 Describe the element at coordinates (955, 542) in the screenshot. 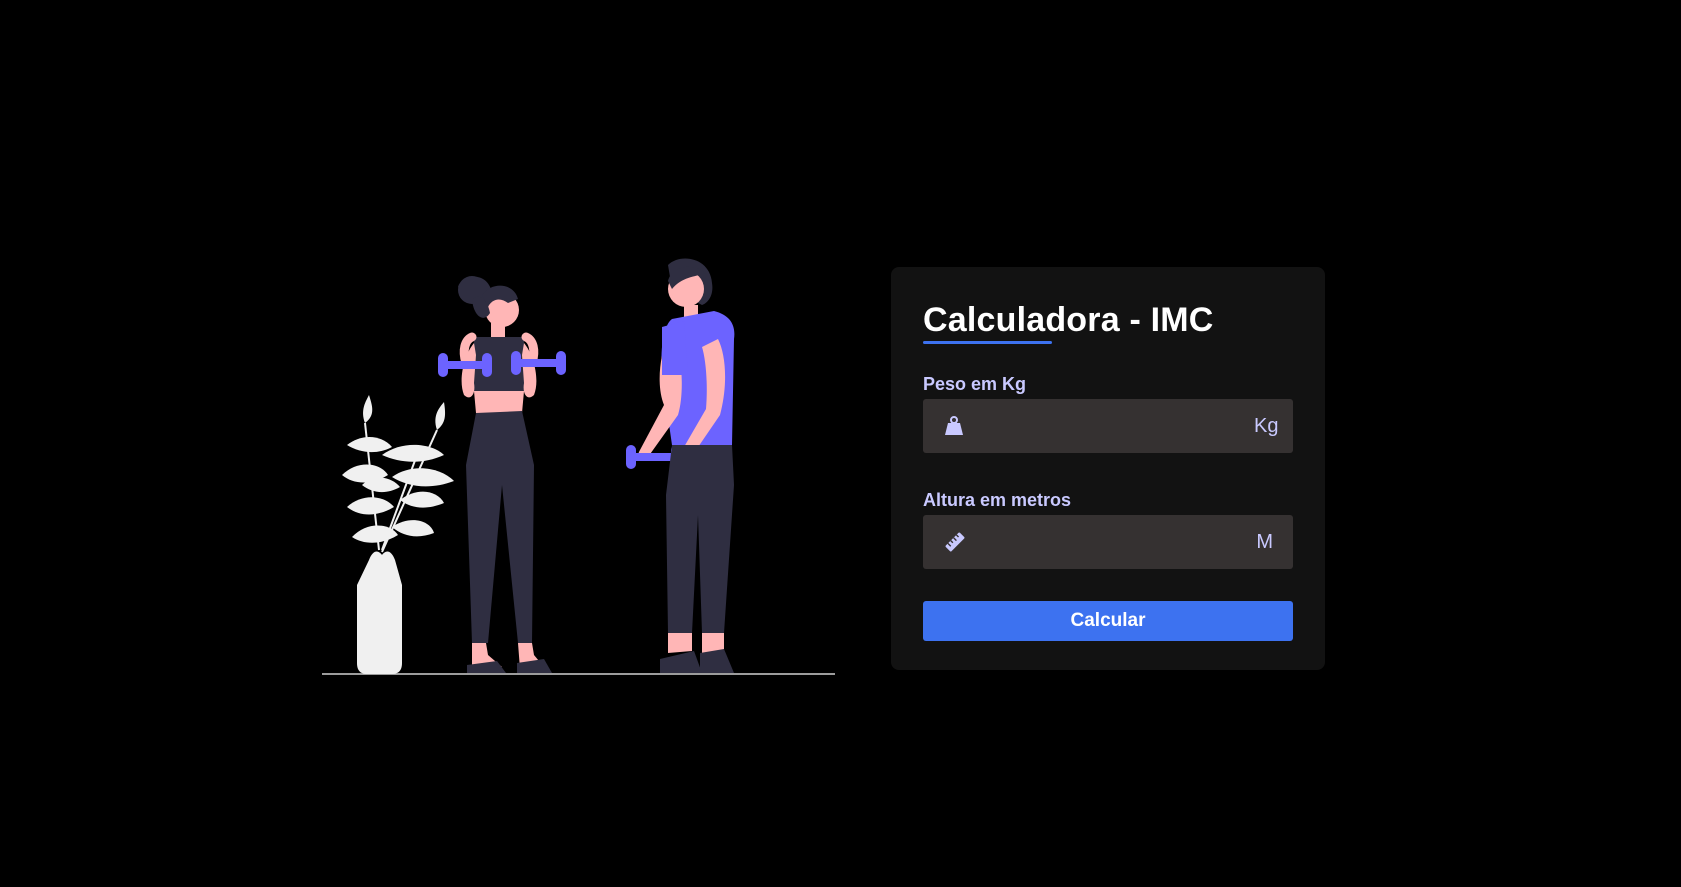

I see `ruler-icon` at that location.